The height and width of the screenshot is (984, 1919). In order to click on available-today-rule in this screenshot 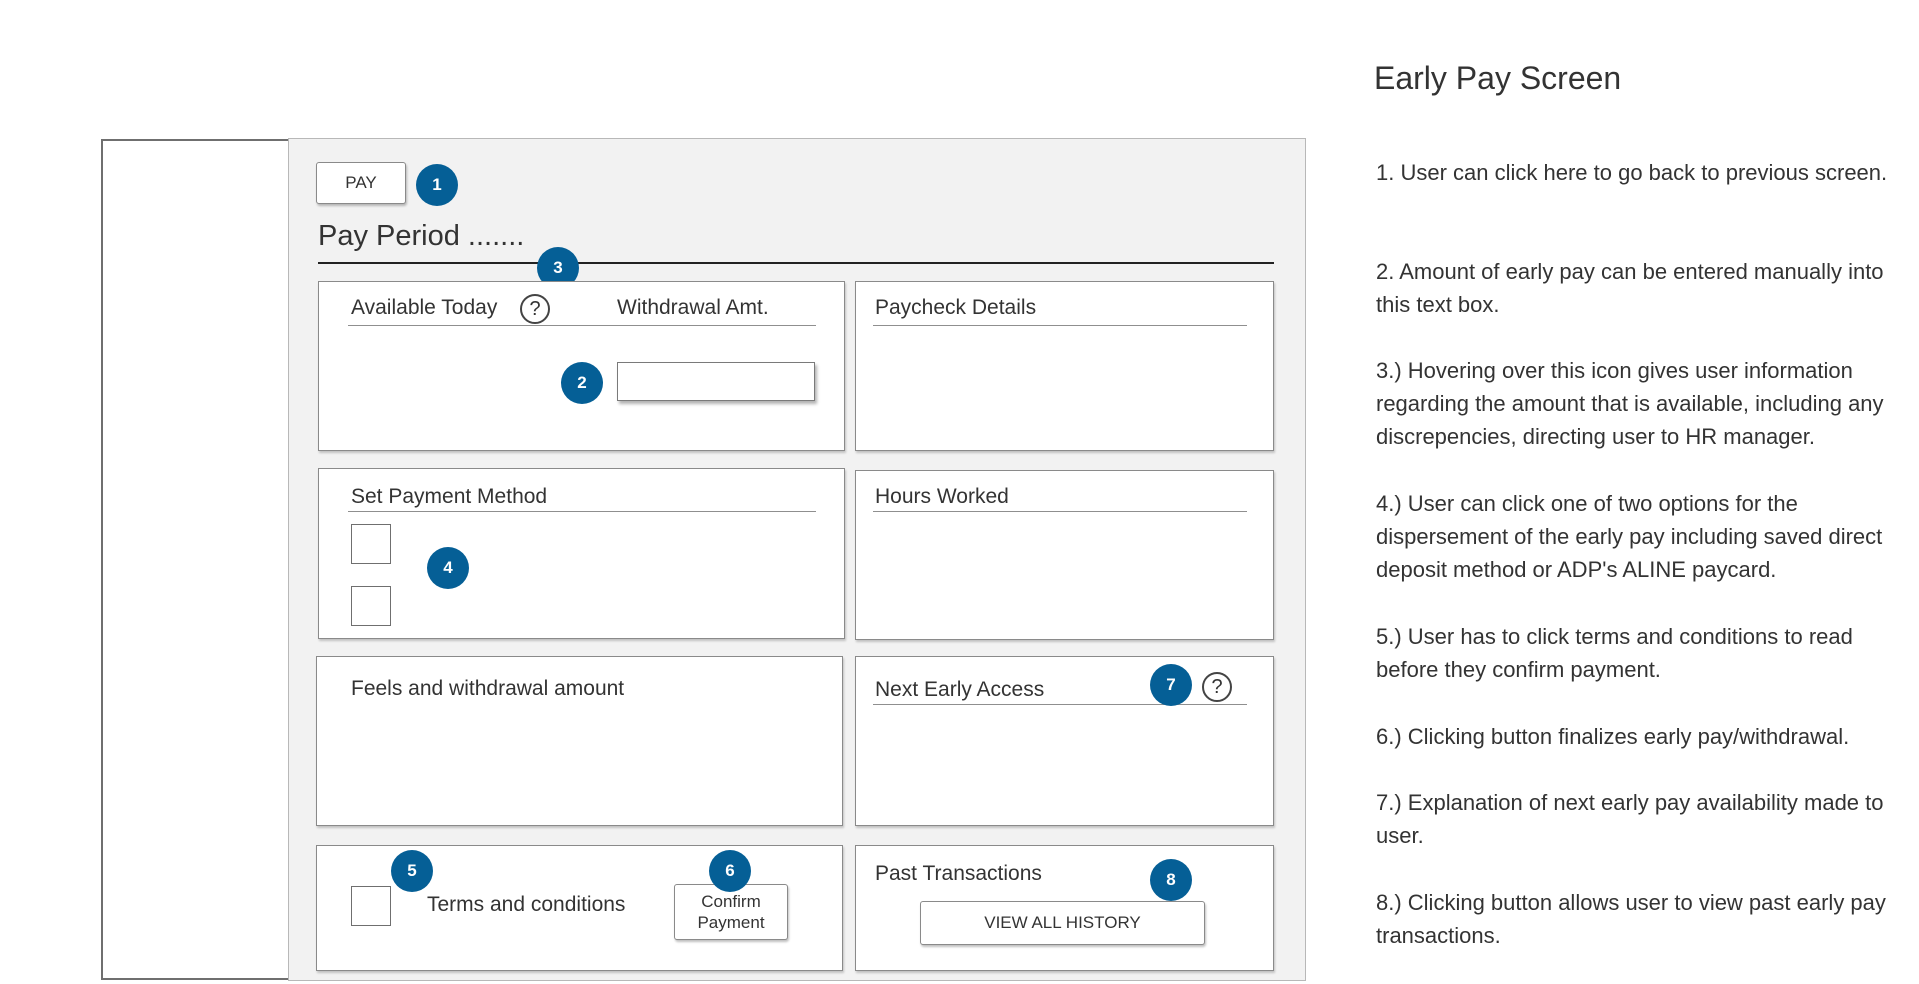, I will do `click(582, 325)`.